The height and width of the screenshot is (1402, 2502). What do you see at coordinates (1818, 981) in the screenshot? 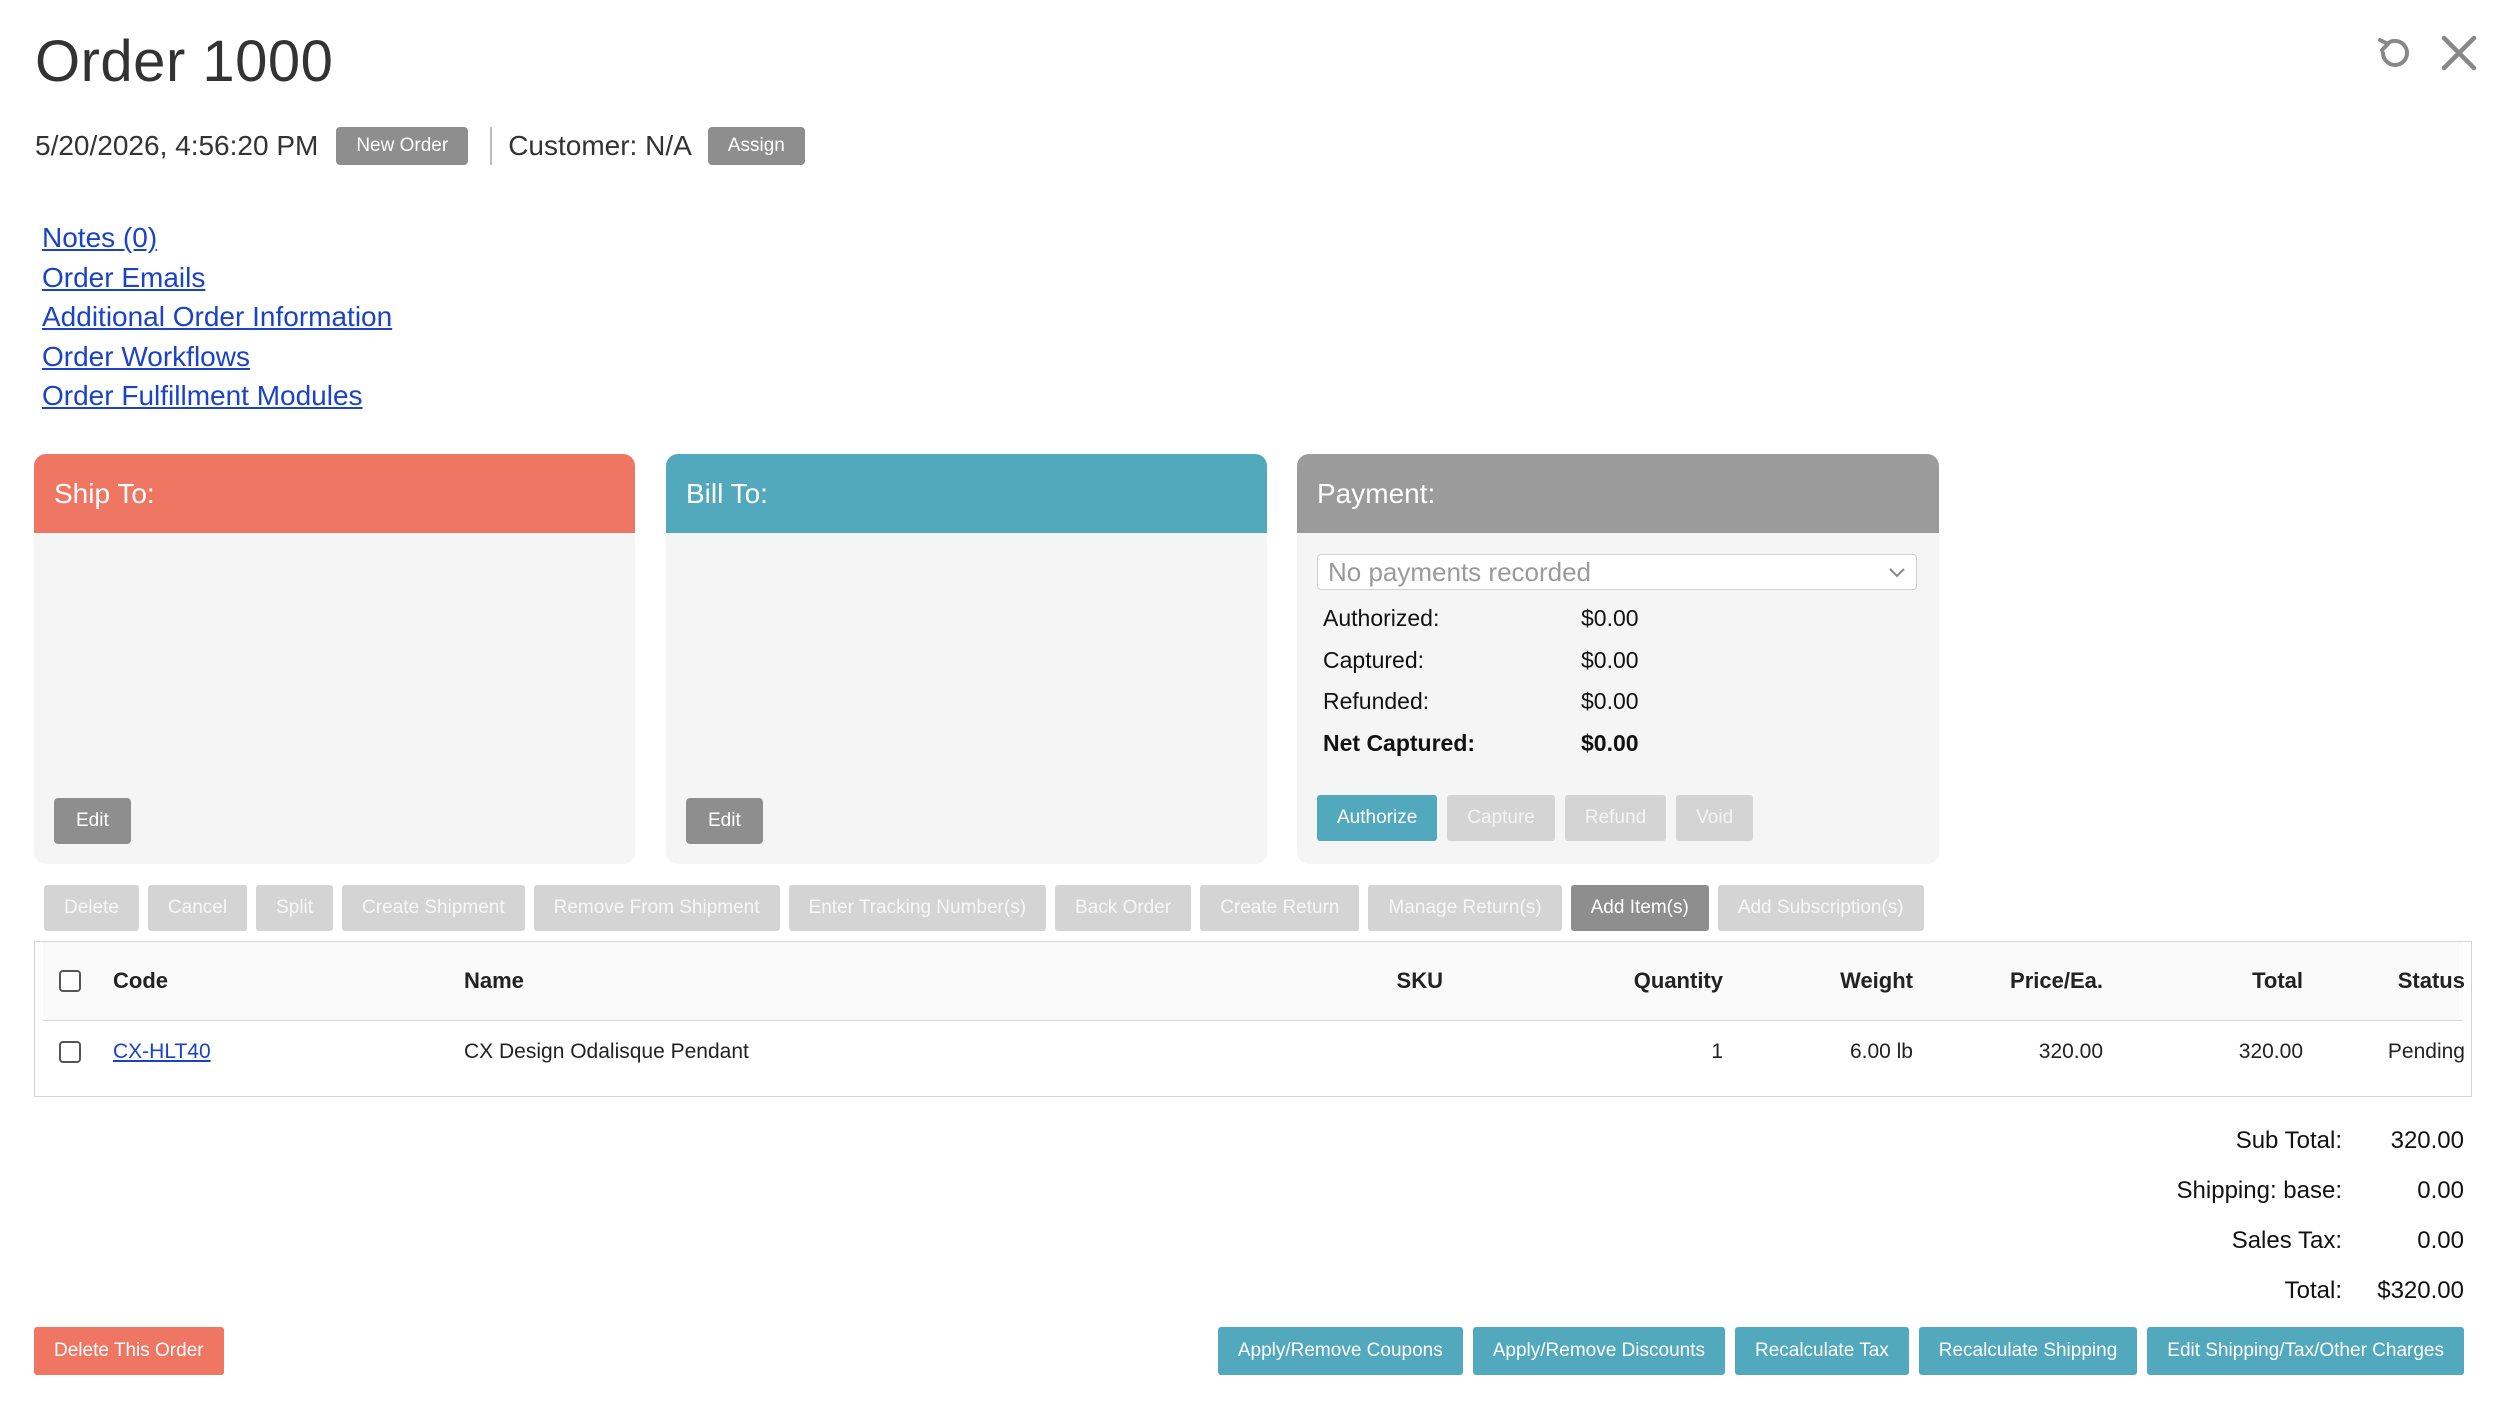
I see `column-header-weight: Weight` at bounding box center [1818, 981].